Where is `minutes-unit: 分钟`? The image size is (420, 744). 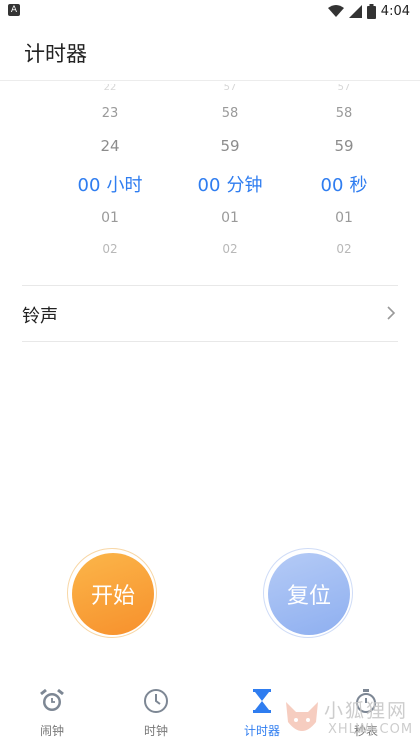 minutes-unit: 分钟 is located at coordinates (244, 185).